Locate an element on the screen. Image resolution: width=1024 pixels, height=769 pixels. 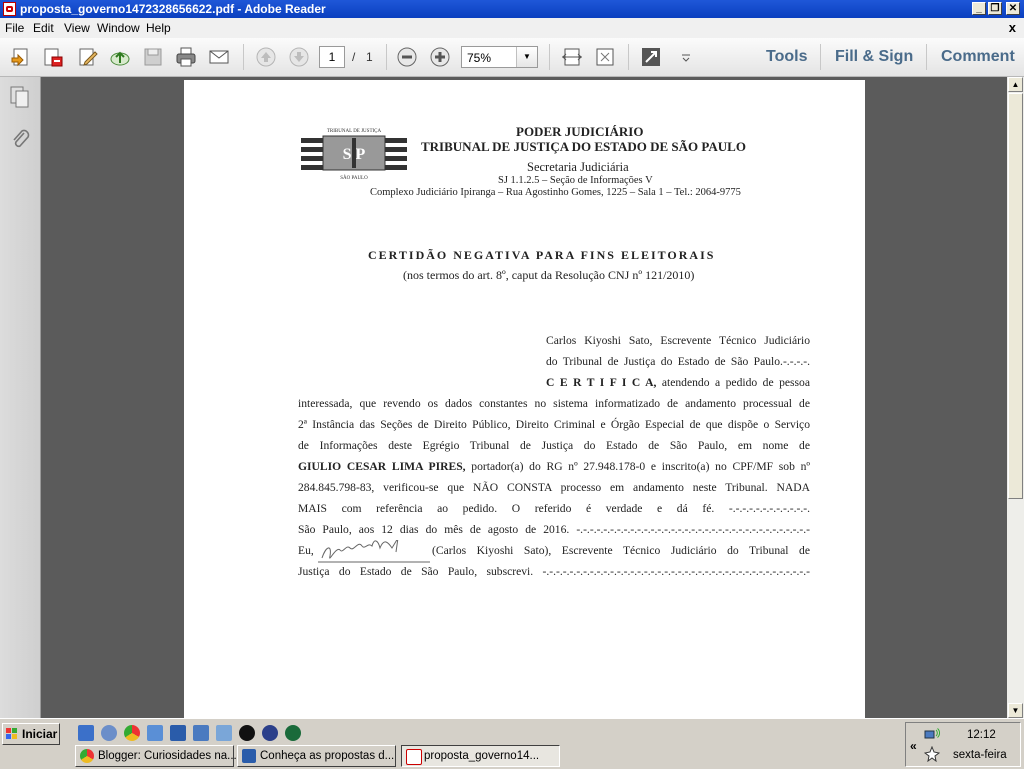
scroll-down-icon: ▼ is located at coordinates (1015, 710).